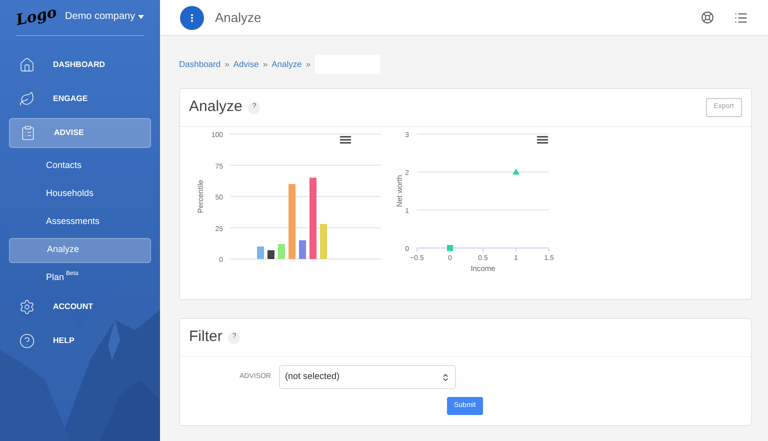 Image resolution: width=768 pixels, height=441 pixels. Describe the element at coordinates (28, 133) in the screenshot. I see `clipboard-icon` at that location.